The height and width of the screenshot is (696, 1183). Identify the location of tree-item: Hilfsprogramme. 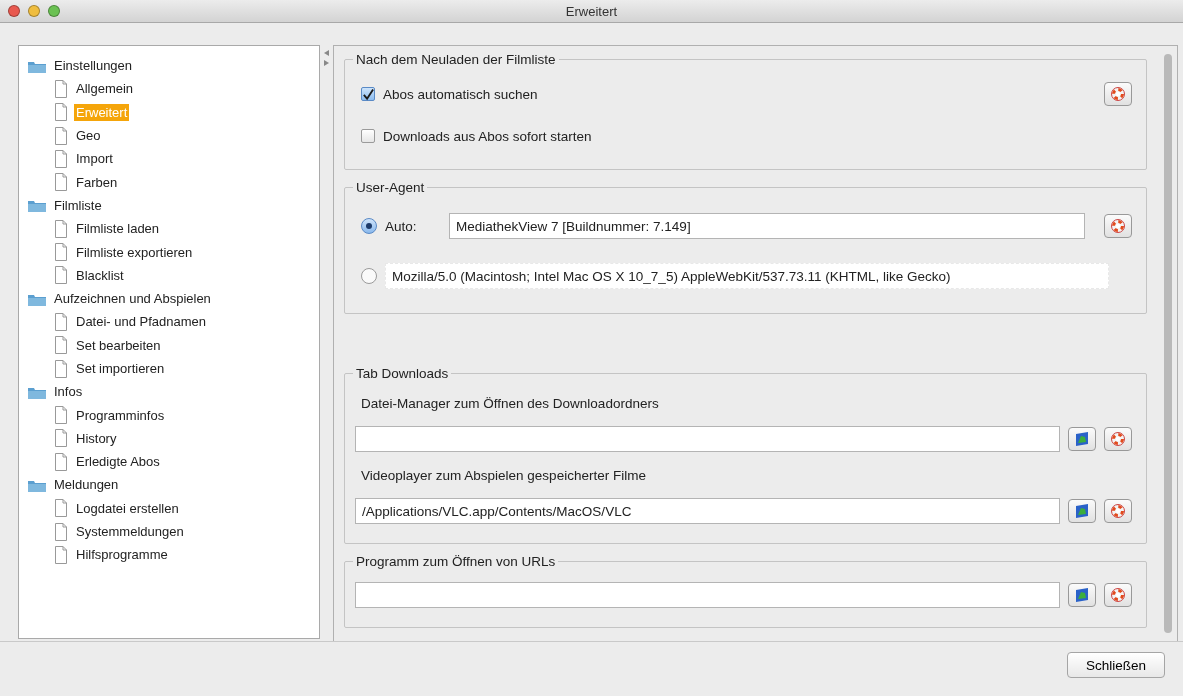
(122, 555).